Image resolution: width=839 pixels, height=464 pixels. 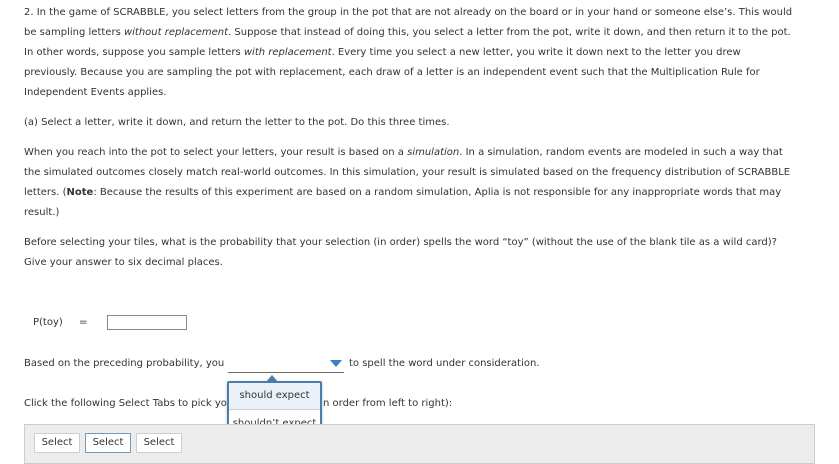 What do you see at coordinates (80, 192) in the screenshot?
I see `note-label: Note` at bounding box center [80, 192].